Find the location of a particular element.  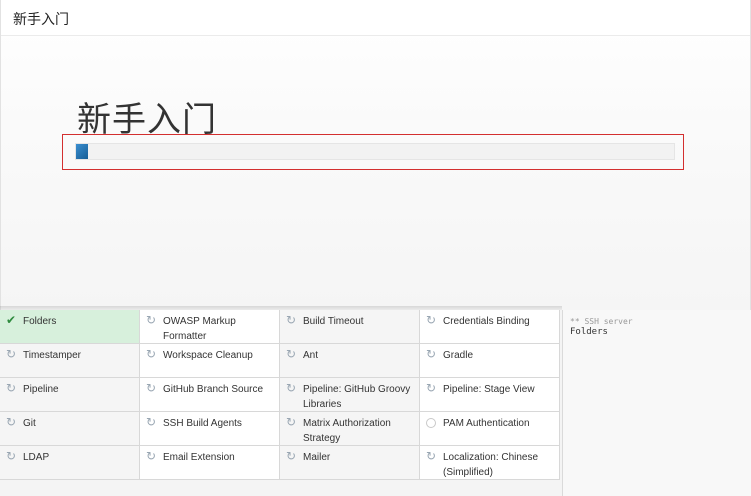

plugin-item: ↻ Credentials Binding is located at coordinates (490, 327).